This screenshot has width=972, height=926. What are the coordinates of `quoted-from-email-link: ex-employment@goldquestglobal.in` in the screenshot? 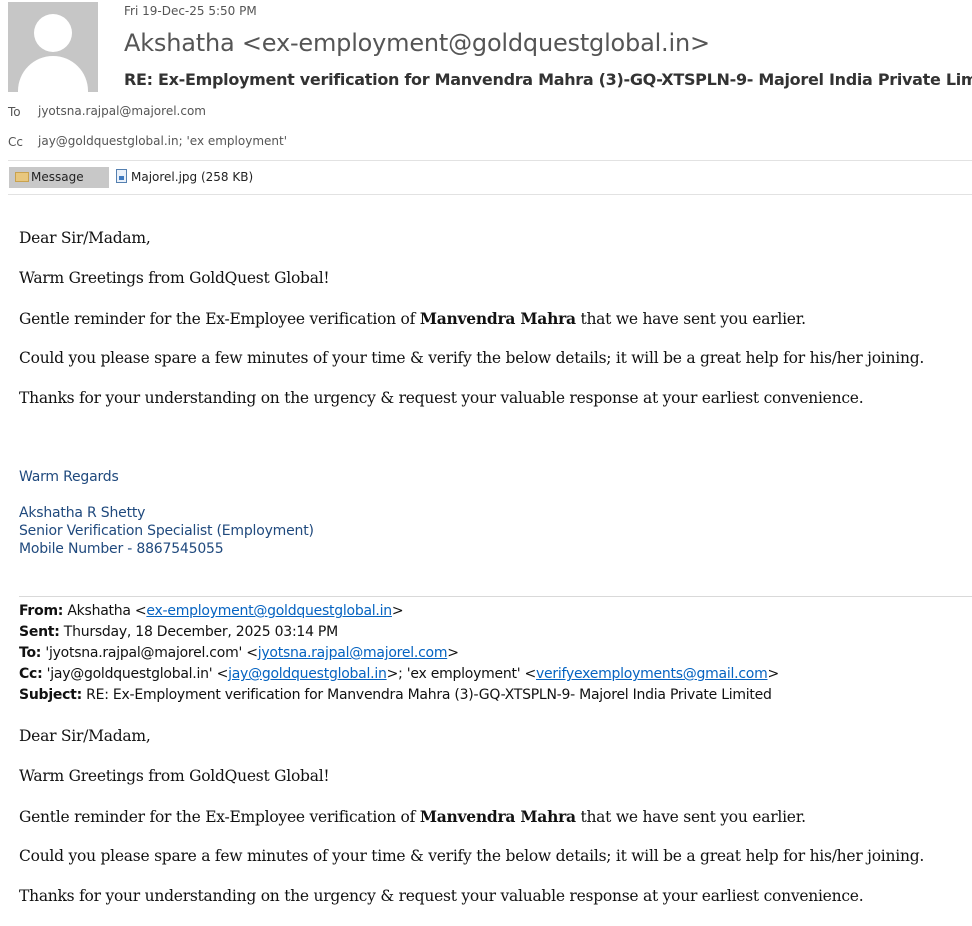 It's located at (269, 611).